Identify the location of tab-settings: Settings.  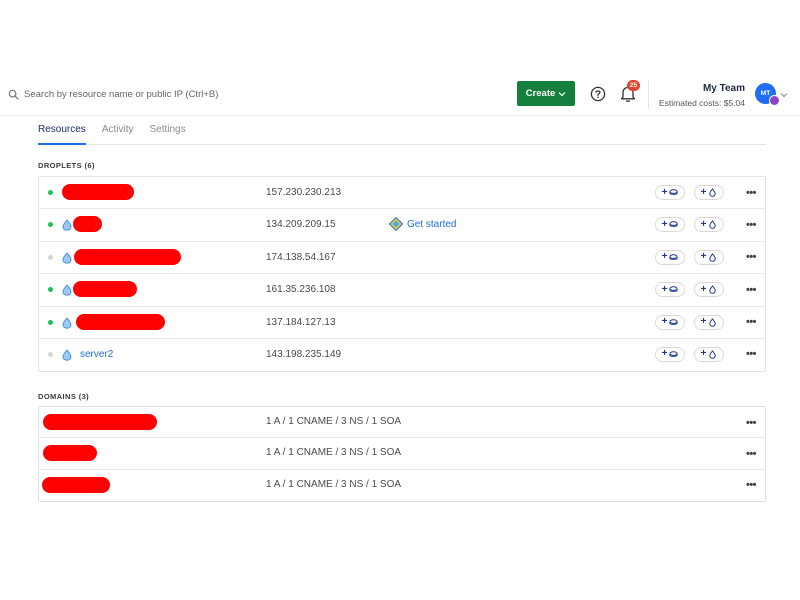
(167, 130).